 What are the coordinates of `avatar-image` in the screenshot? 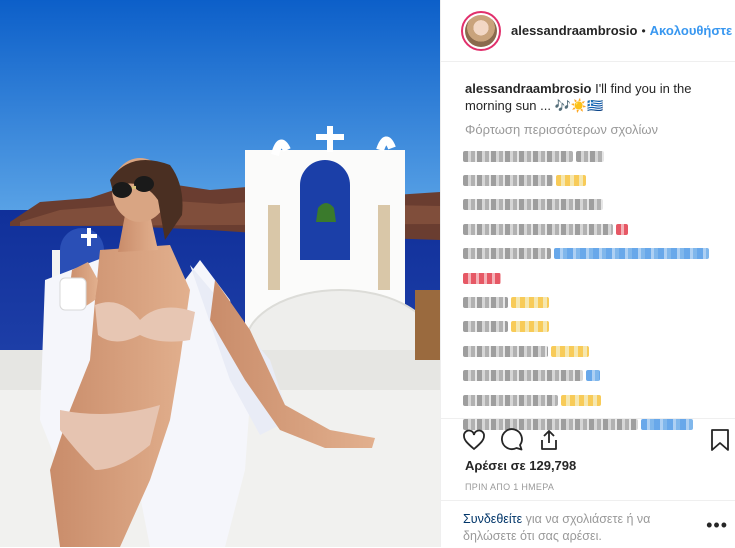 It's located at (481, 30).